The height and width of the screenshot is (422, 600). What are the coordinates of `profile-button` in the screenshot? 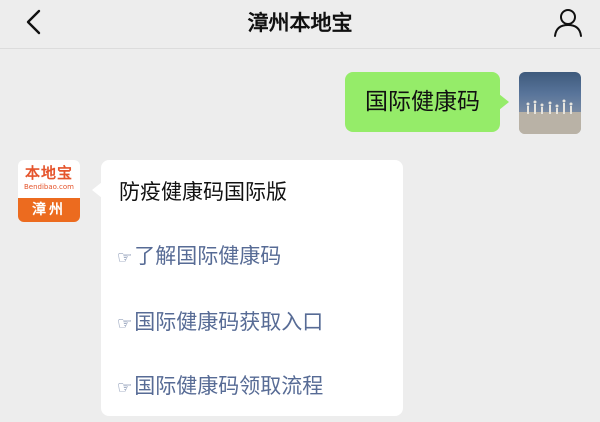 It's located at (568, 24).